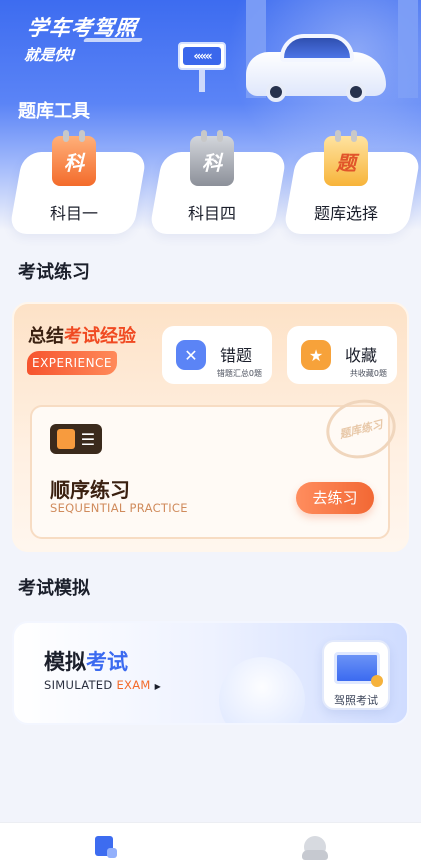 This screenshot has width=421, height=864. Describe the element at coordinates (76, 439) in the screenshot. I see `sequential-list-icon: ☰` at that location.